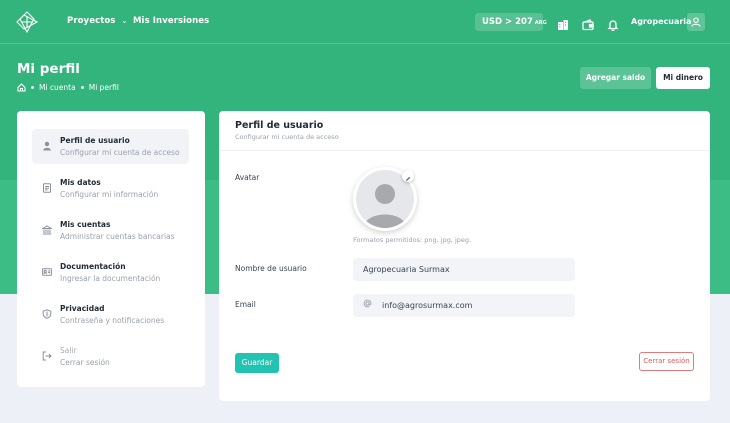 This screenshot has height=423, width=730. I want to click on avatar-formats-hint: Formatos permitidos: png, jpg, jpeg., so click(412, 240).